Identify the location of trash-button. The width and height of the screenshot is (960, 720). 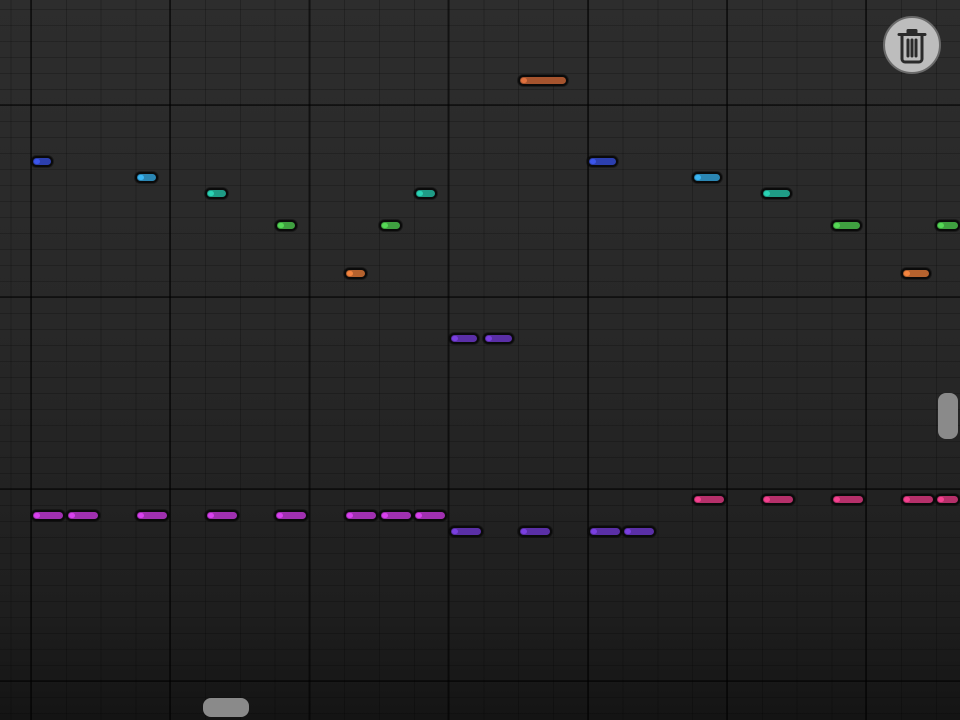
(912, 45).